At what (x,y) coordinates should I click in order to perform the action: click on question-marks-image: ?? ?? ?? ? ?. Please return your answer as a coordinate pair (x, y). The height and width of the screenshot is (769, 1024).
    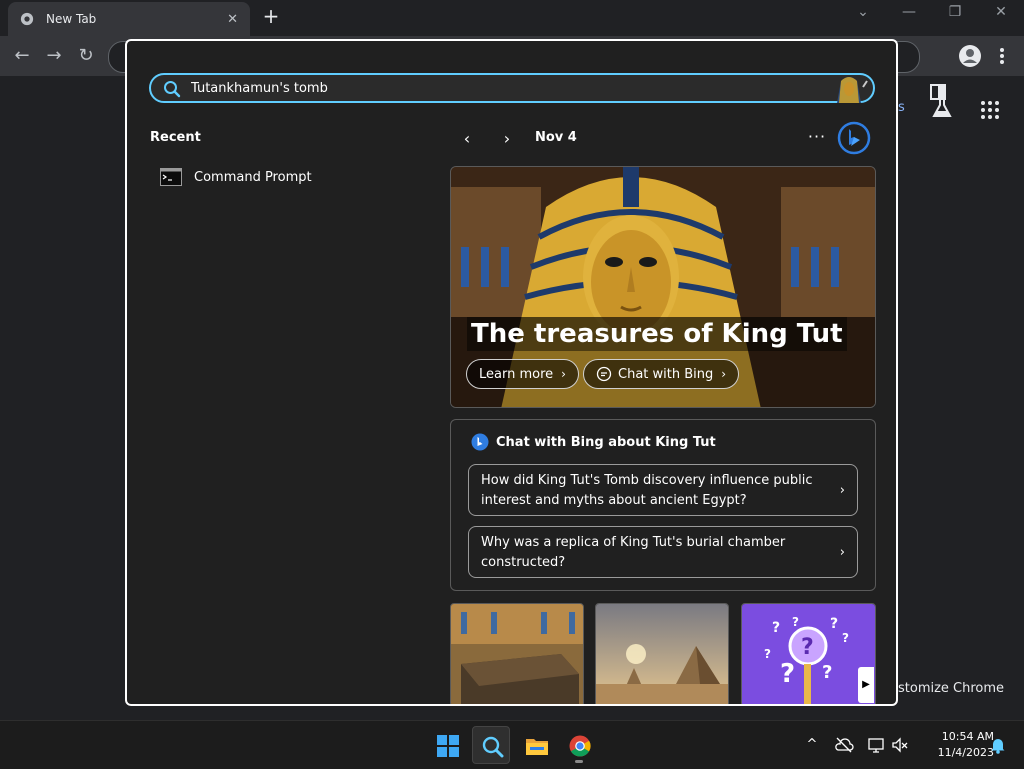
    Looking at the image, I should click on (808, 654).